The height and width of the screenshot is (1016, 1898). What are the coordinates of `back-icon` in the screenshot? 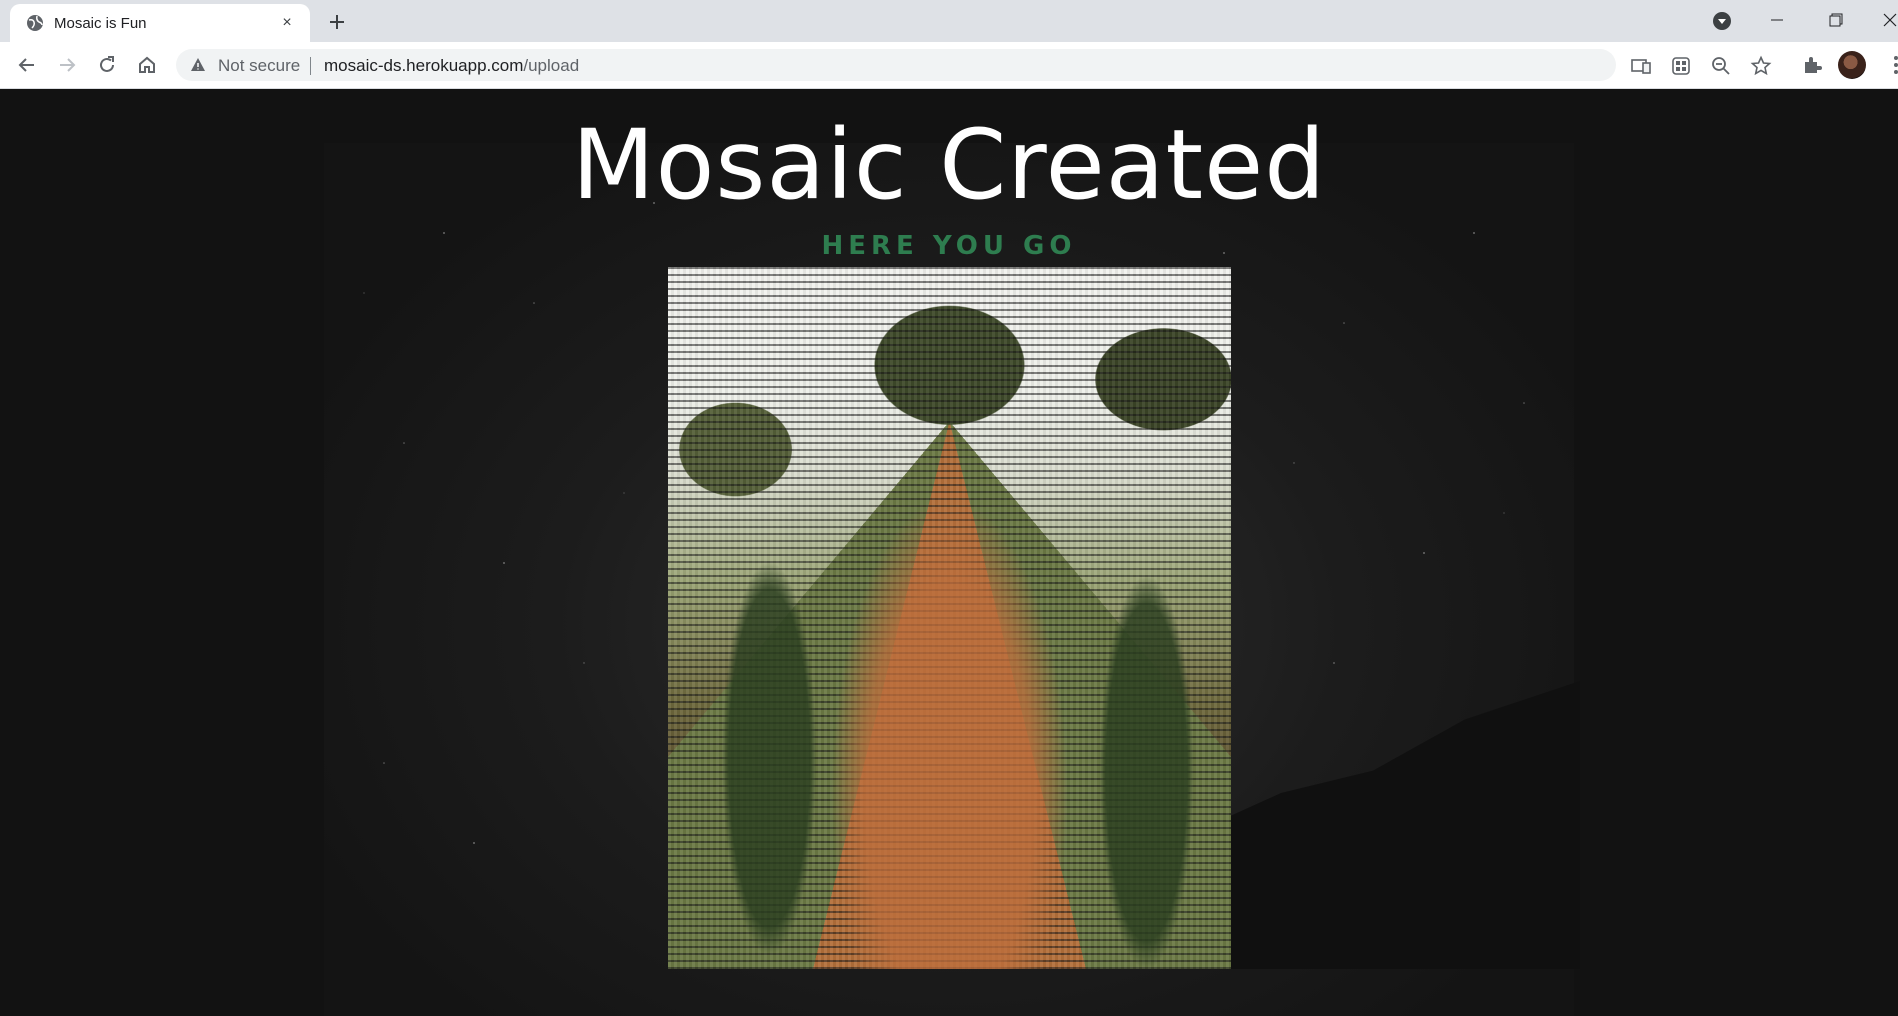 It's located at (27, 65).